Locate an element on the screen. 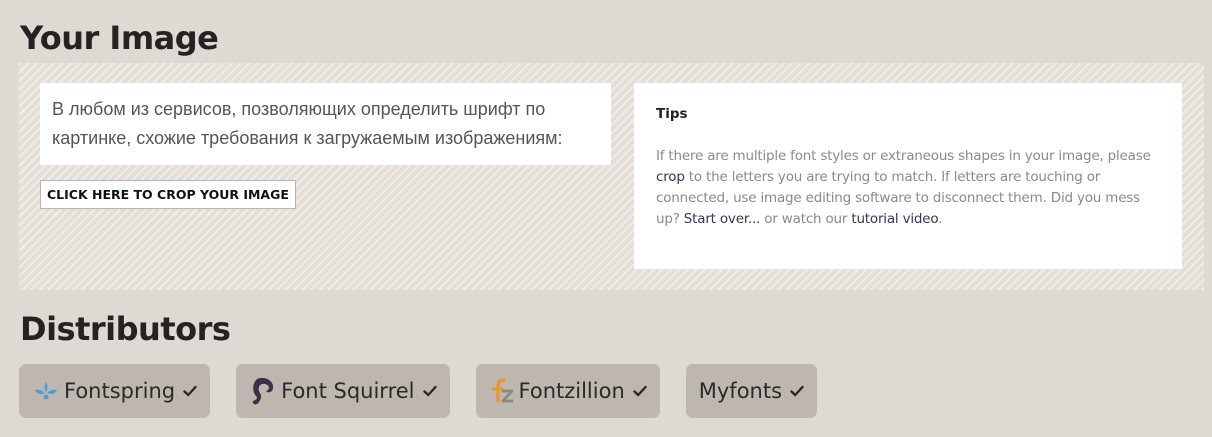  distributor-fontzillion-button: Fontzillion is located at coordinates (567, 391).